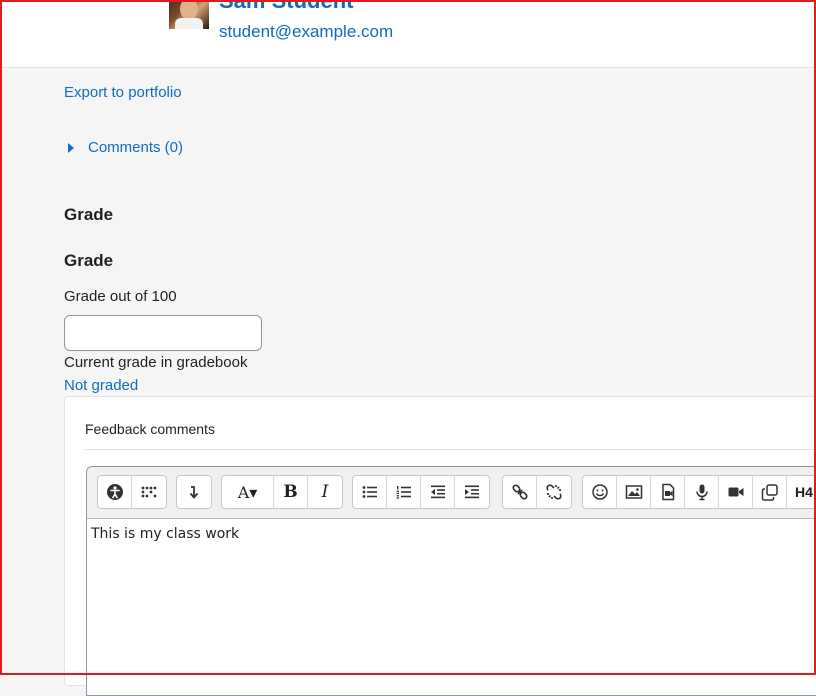  I want to click on grade-section-heading: Grade, so click(89, 214).